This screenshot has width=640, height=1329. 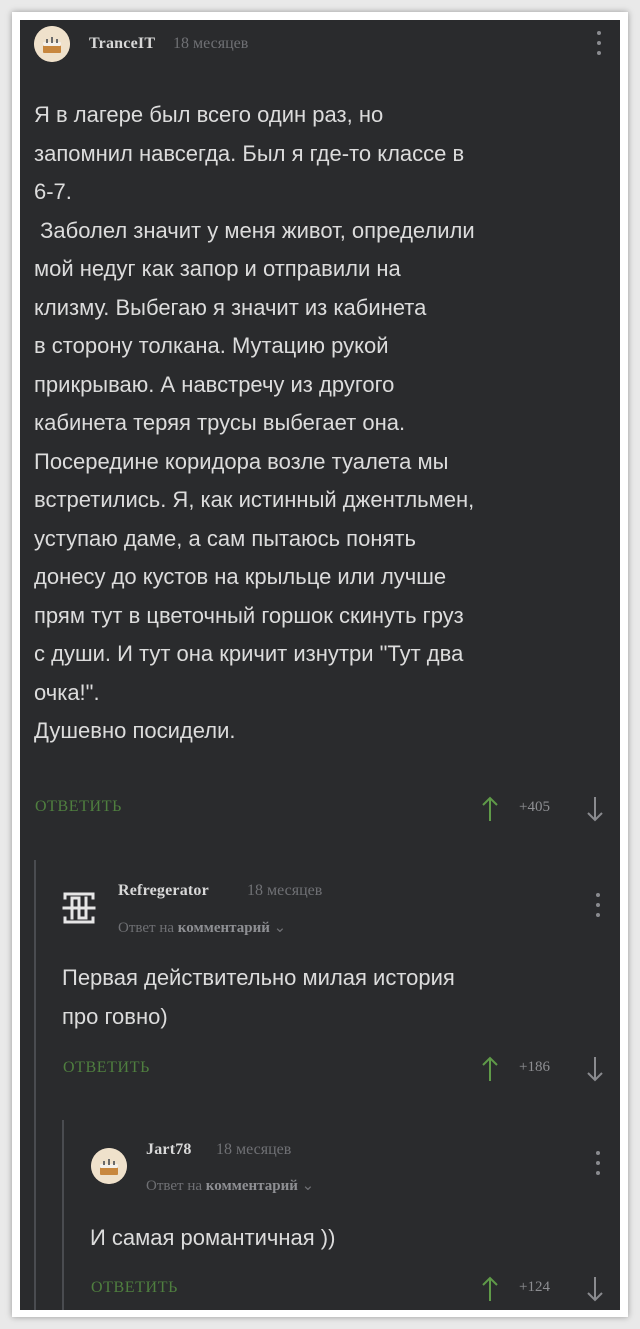 What do you see at coordinates (534, 807) in the screenshot?
I see `rating-value: +405` at bounding box center [534, 807].